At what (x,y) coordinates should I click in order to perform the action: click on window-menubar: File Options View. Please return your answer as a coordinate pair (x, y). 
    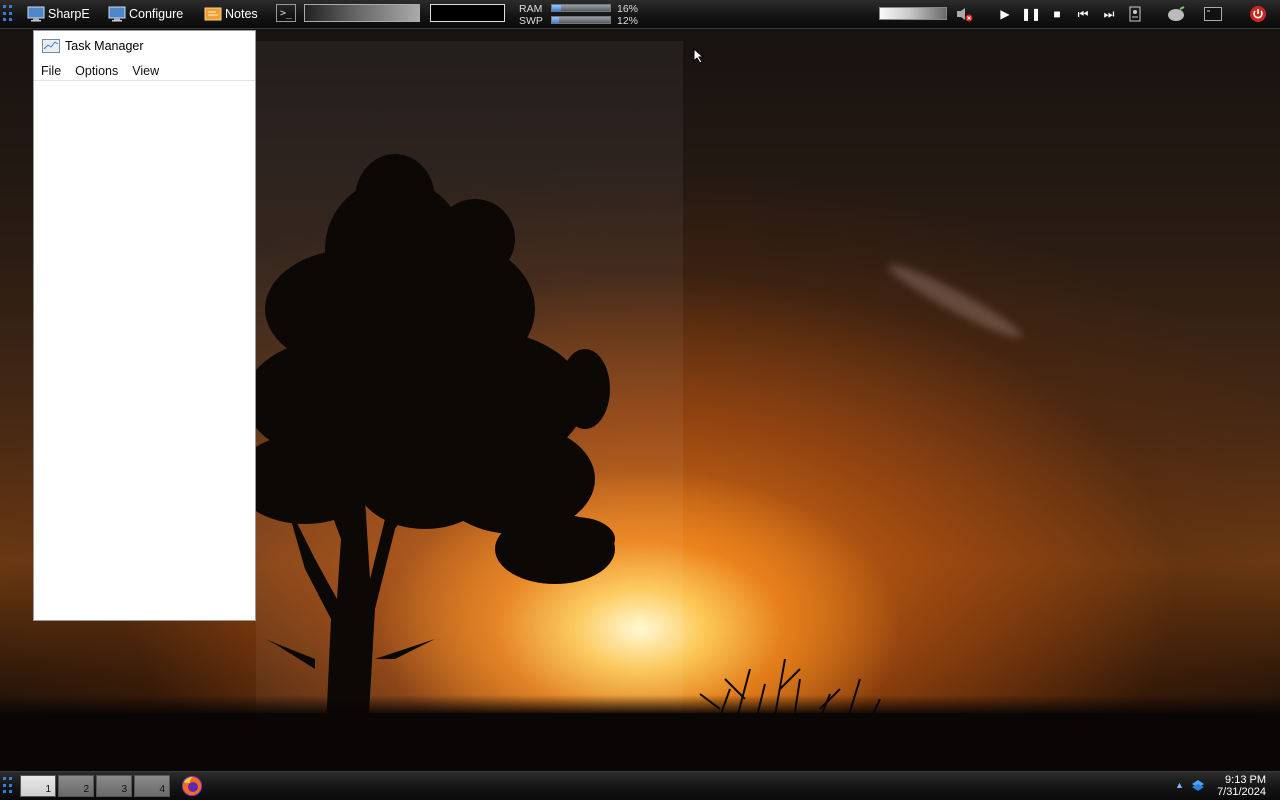
    Looking at the image, I should click on (144, 71).